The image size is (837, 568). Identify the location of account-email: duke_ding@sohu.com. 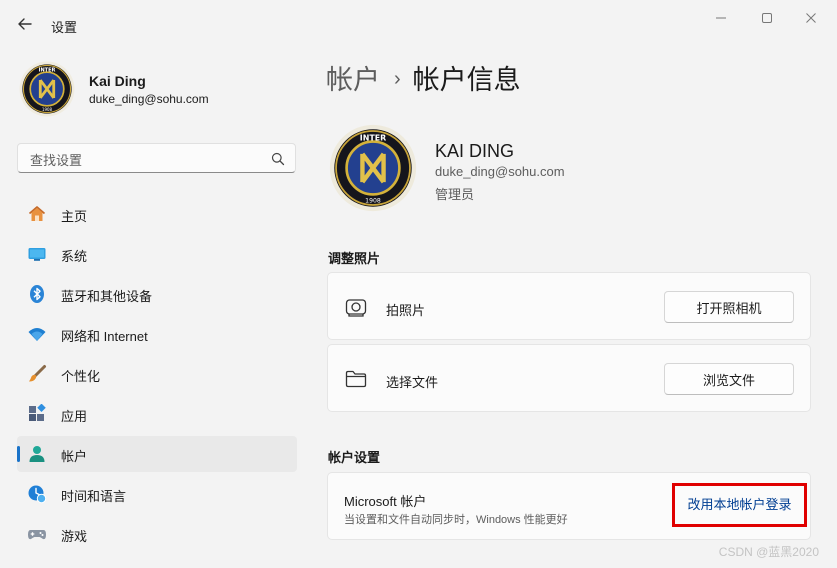
(500, 171).